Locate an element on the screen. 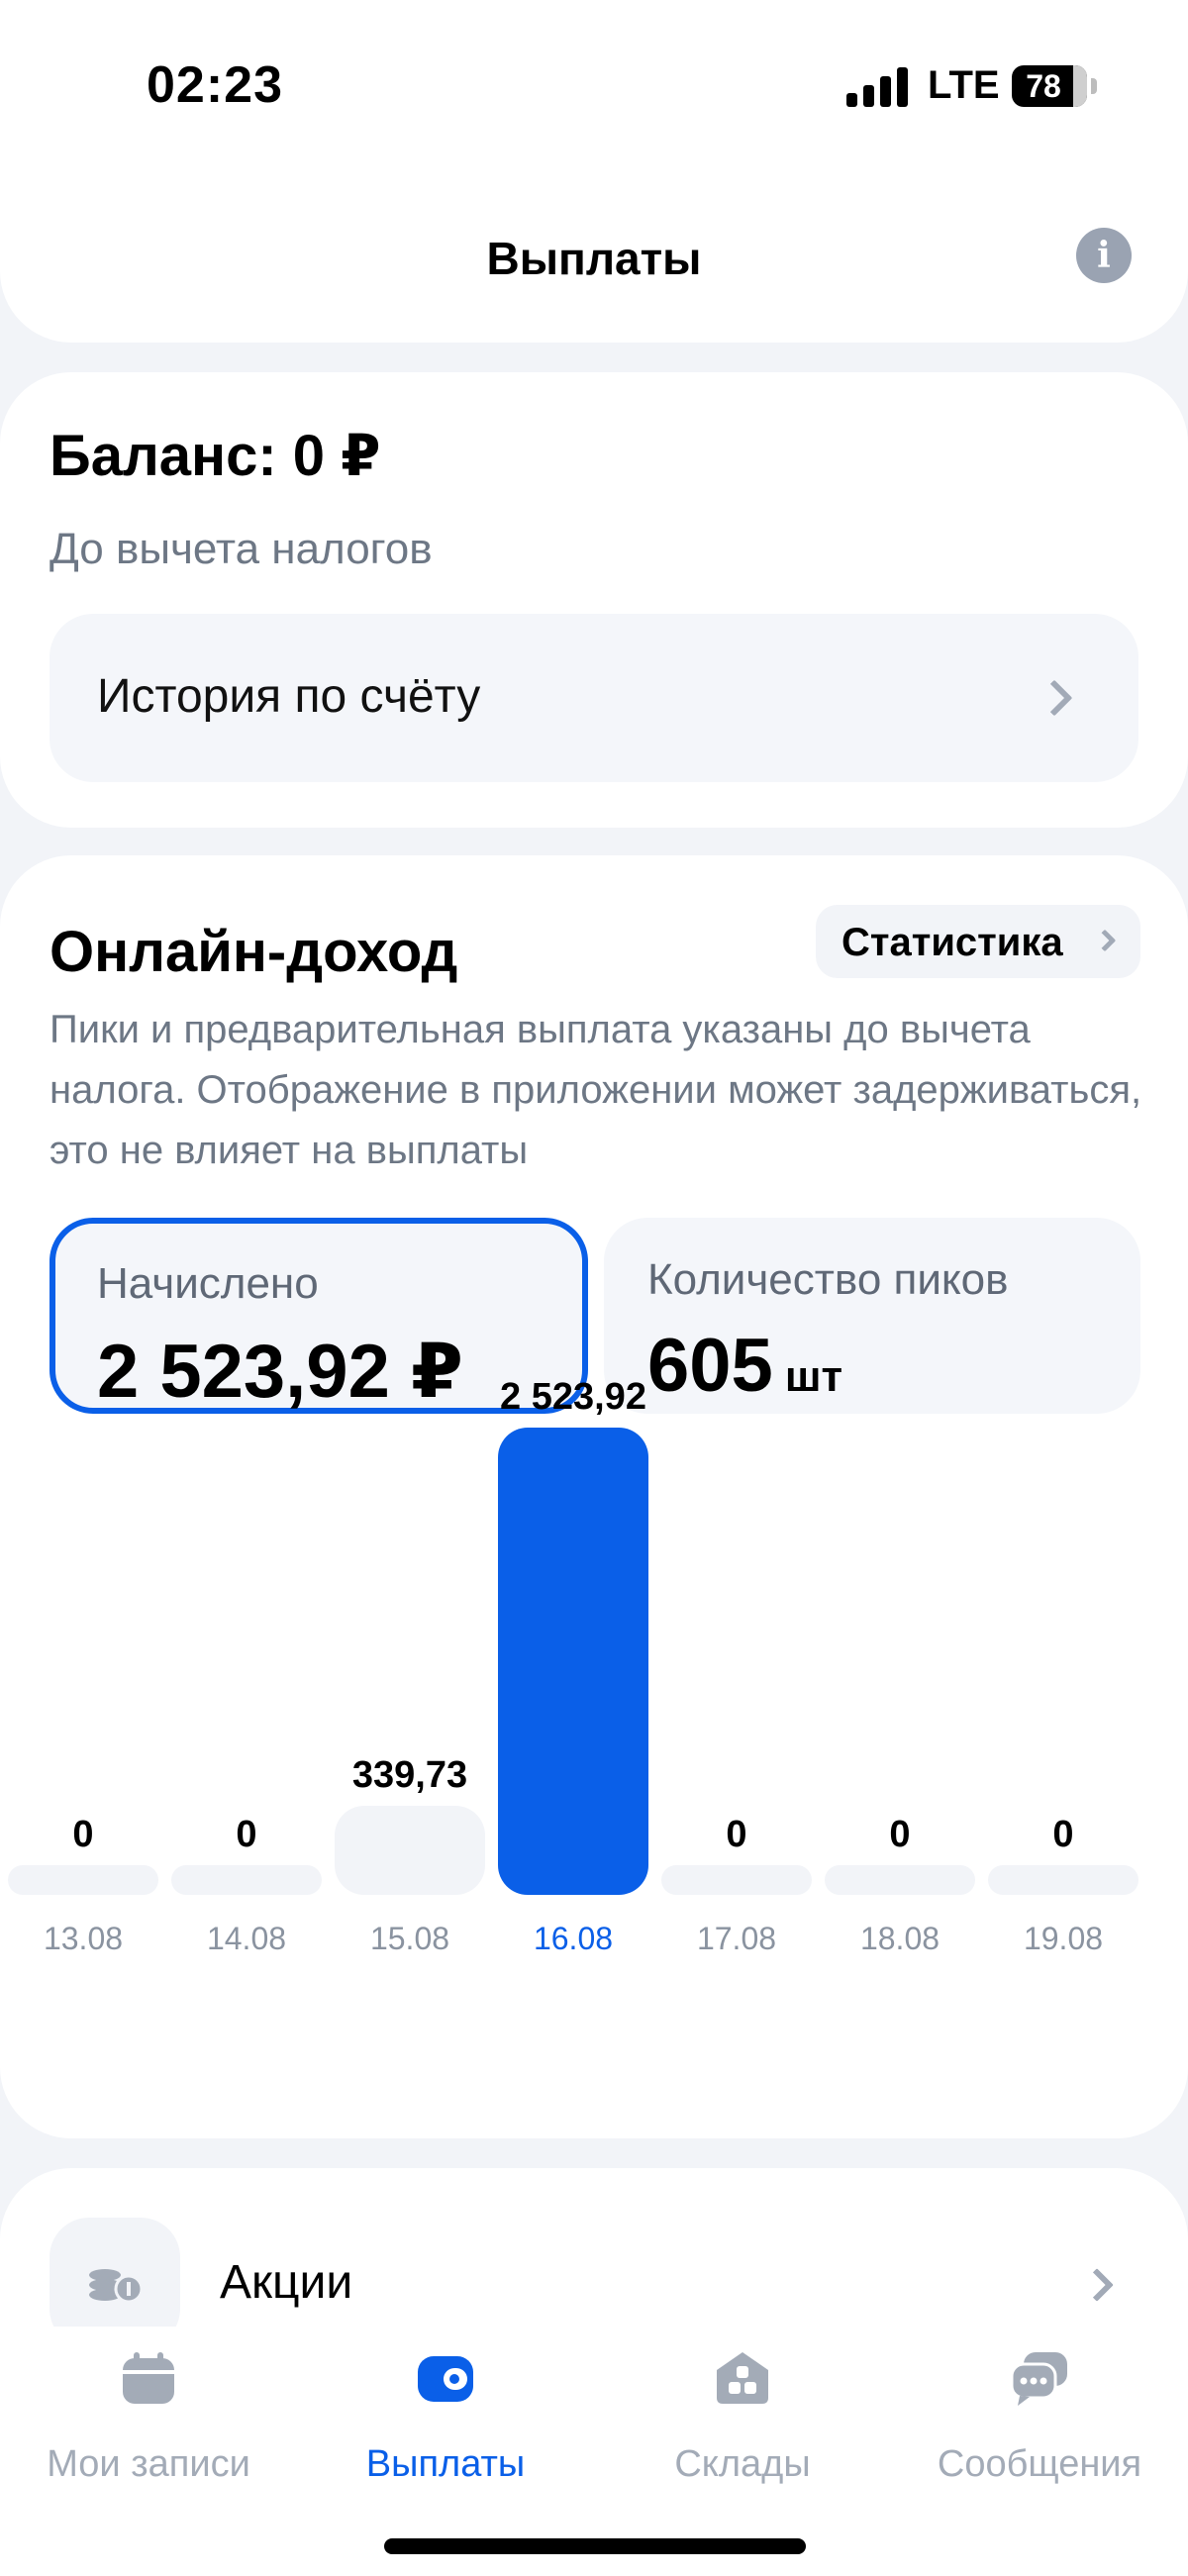 The width and height of the screenshot is (1188, 2576). warehouse-icon is located at coordinates (742, 2378).